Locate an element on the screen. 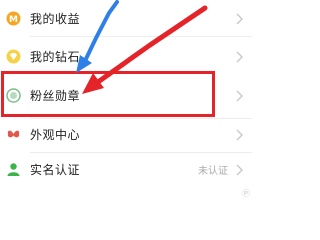 Image resolution: width=320 pixels, height=240 pixels. watermark-logo: Ⓟ is located at coordinates (246, 193).